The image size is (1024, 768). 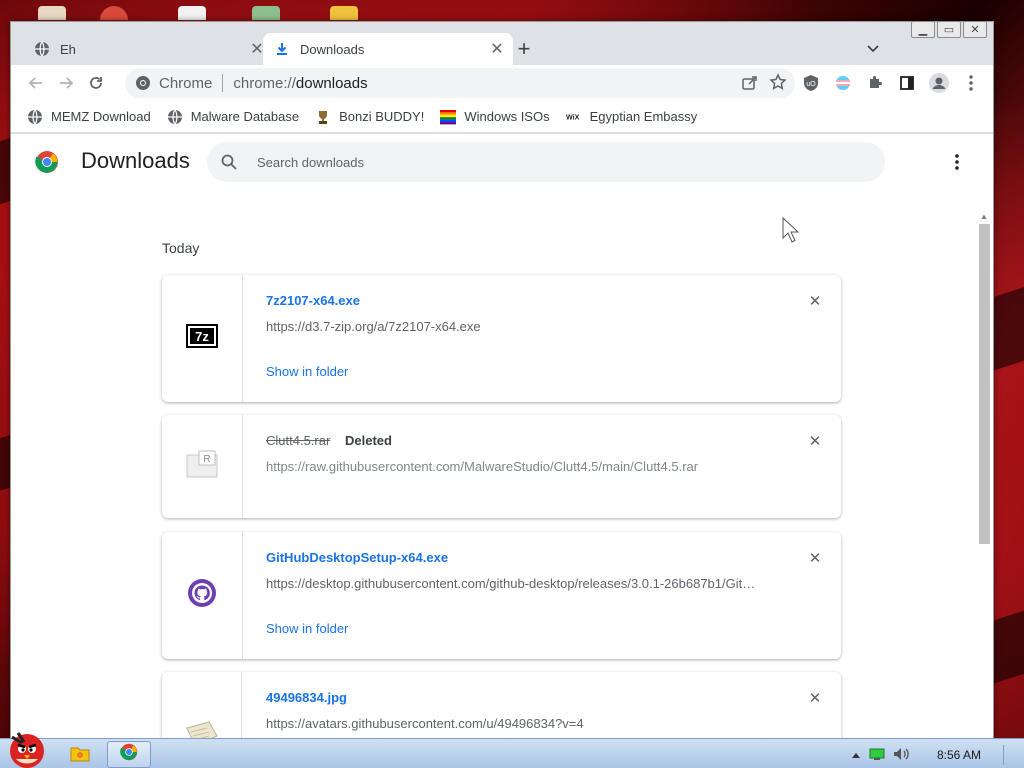 I want to click on bookmark-label: Windows ISOs, so click(x=507, y=116).